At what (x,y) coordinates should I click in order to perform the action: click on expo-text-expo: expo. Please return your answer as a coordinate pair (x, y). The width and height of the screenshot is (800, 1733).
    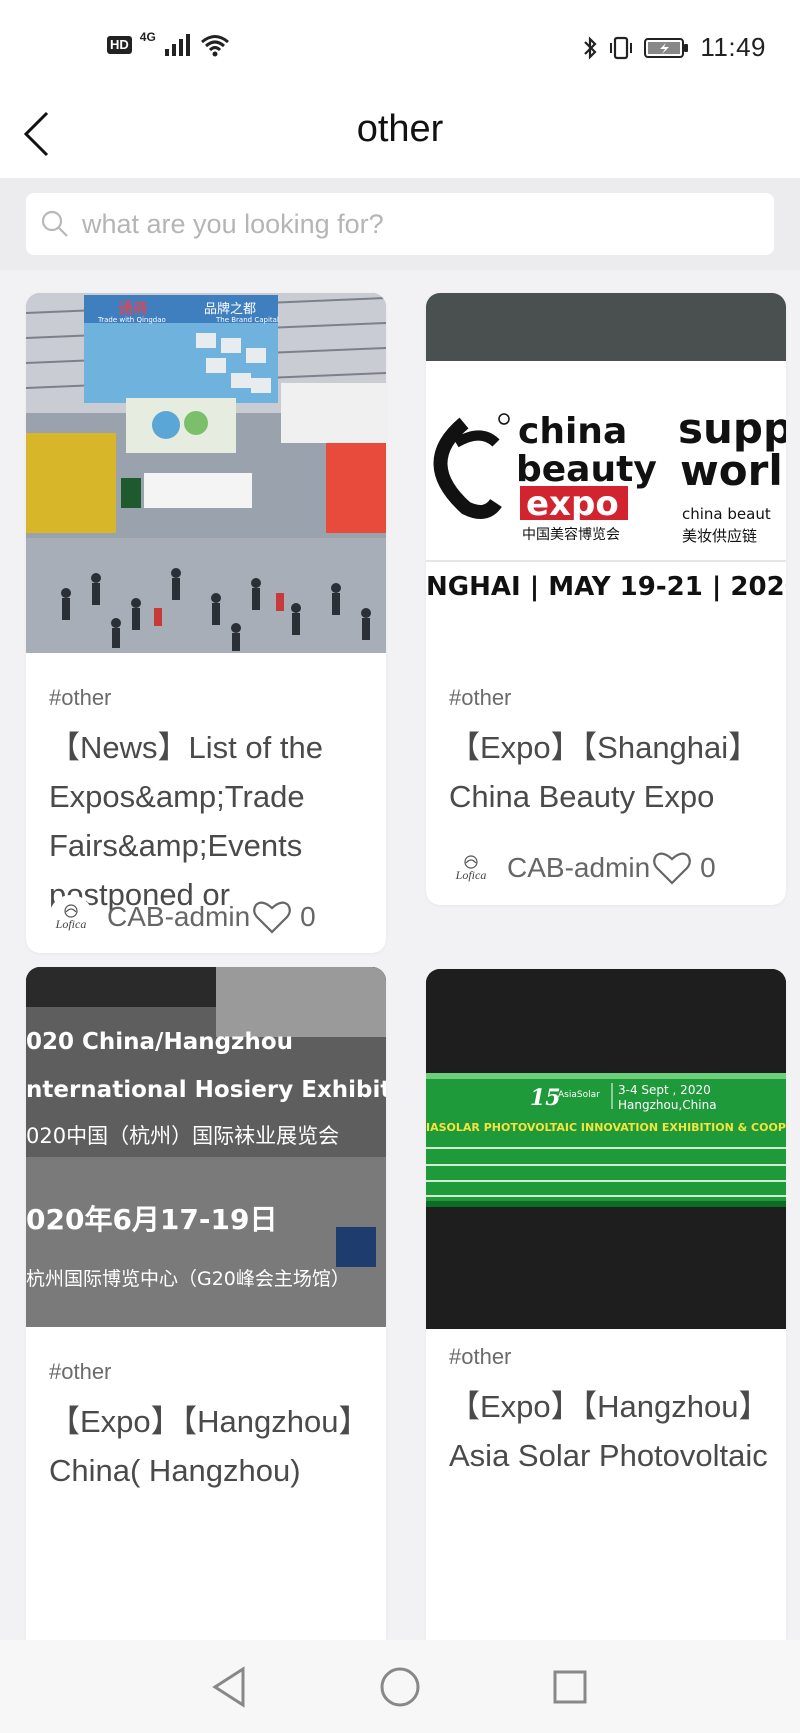
    Looking at the image, I should click on (572, 504).